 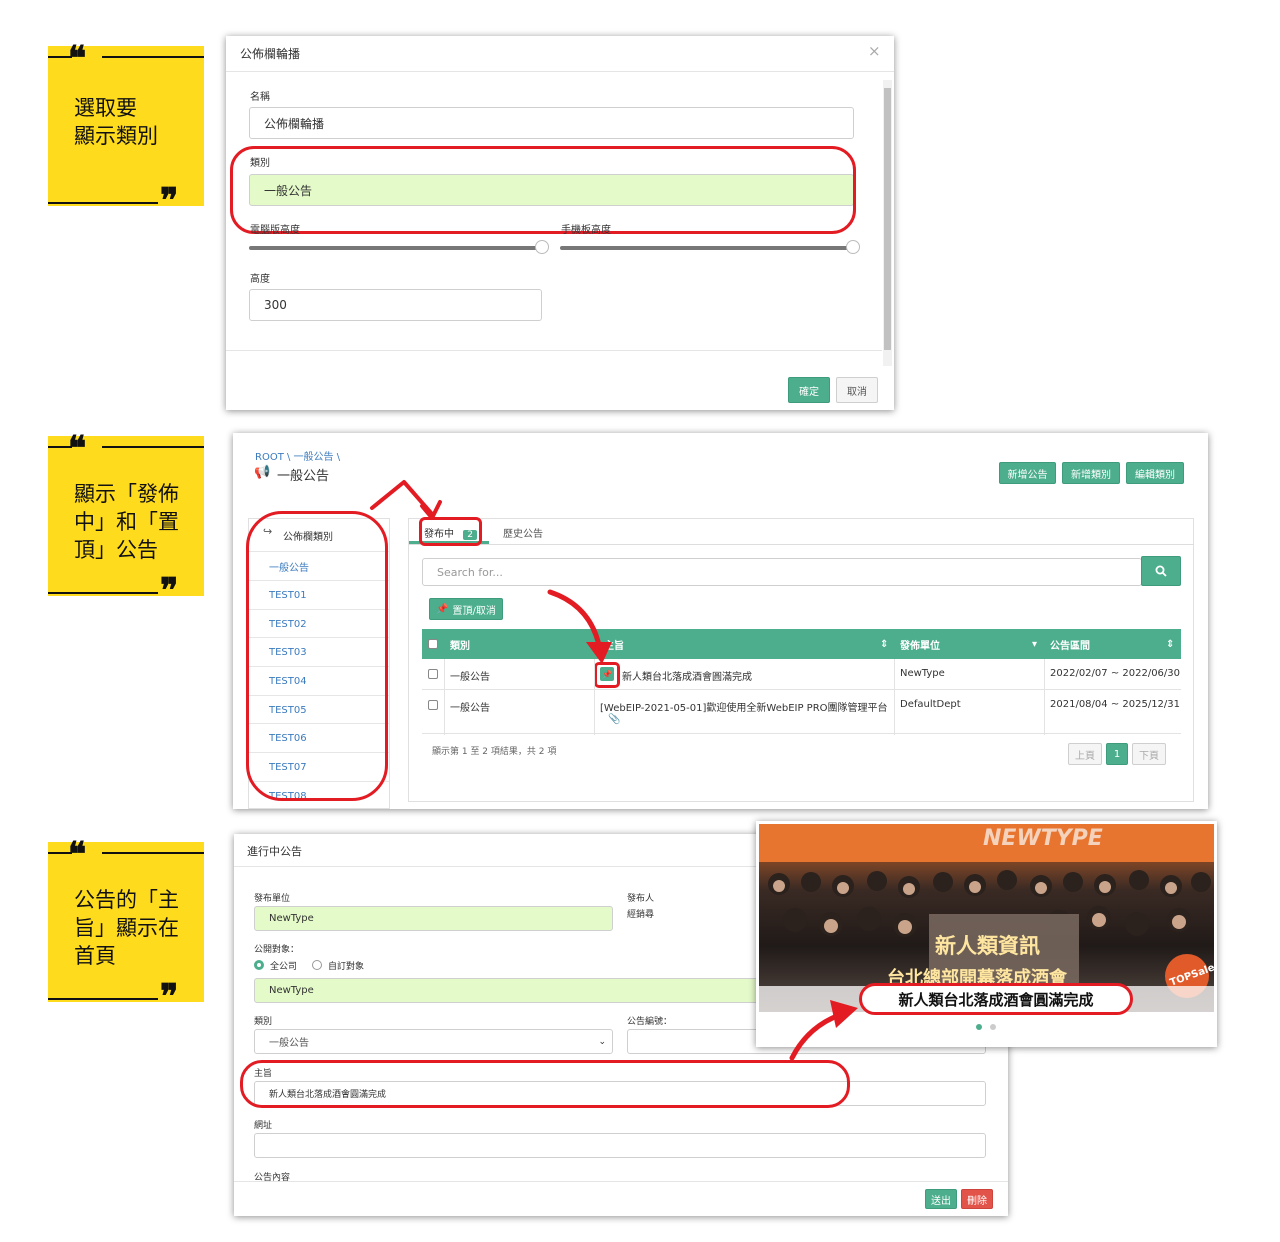 I want to click on arrow-to-banner, so click(x=823, y=1030).